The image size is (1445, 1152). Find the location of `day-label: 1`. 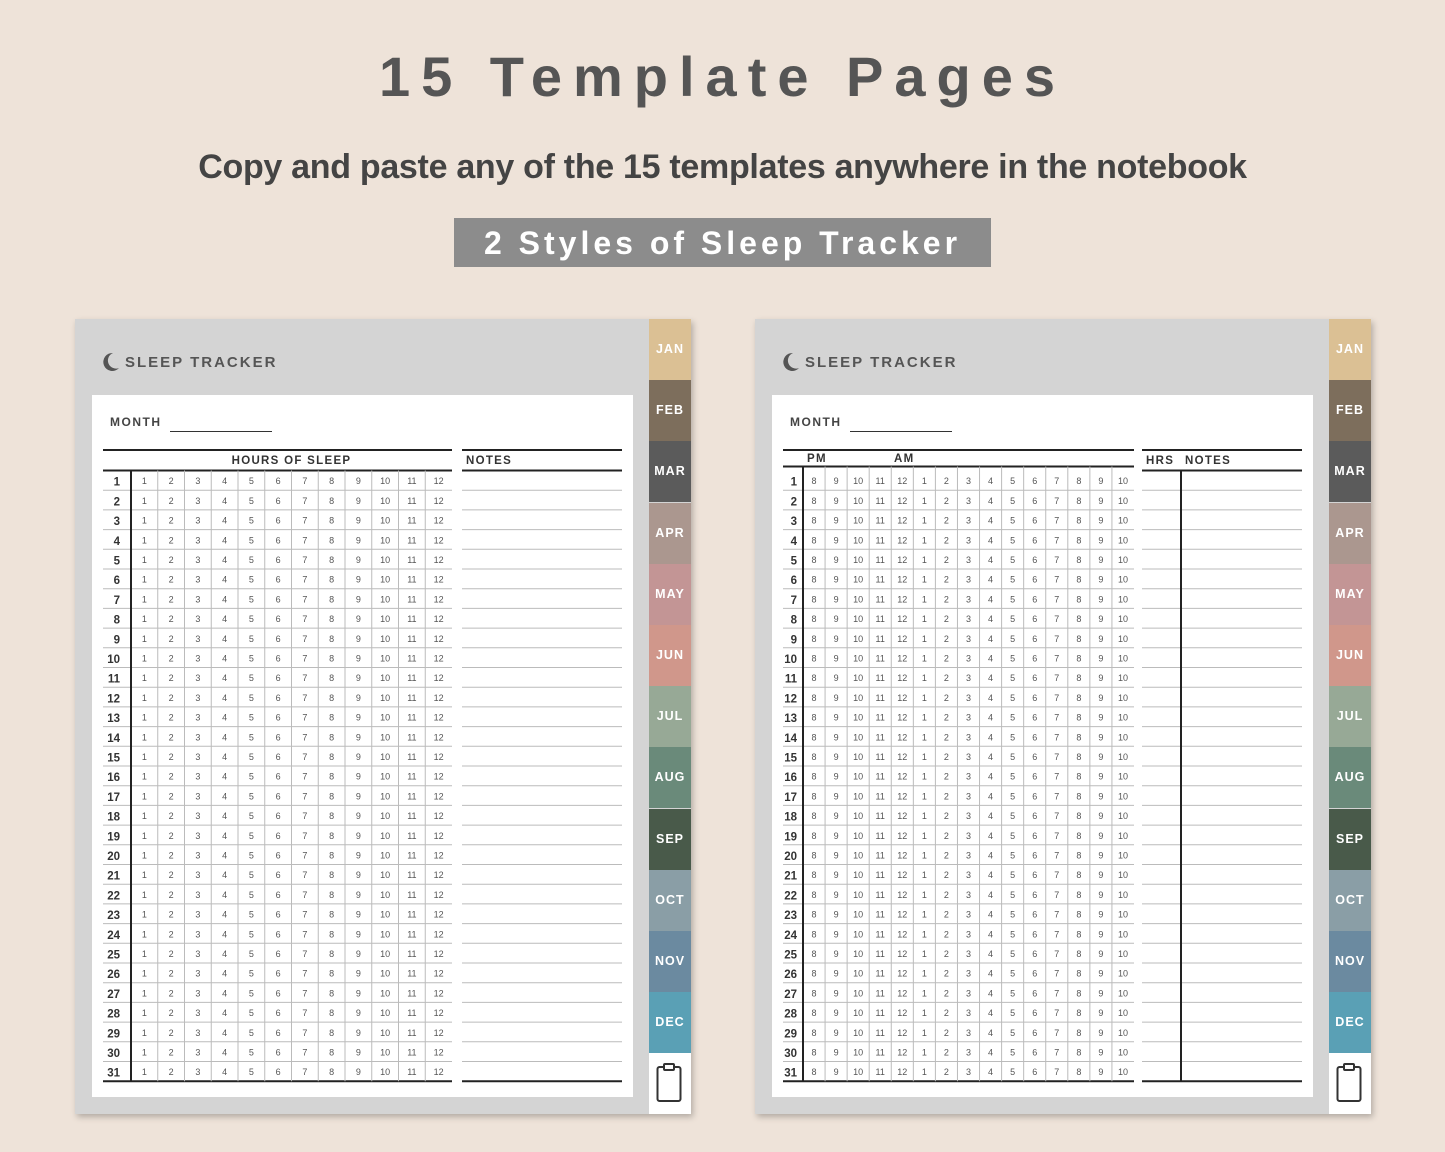

day-label: 1 is located at coordinates (794, 483).